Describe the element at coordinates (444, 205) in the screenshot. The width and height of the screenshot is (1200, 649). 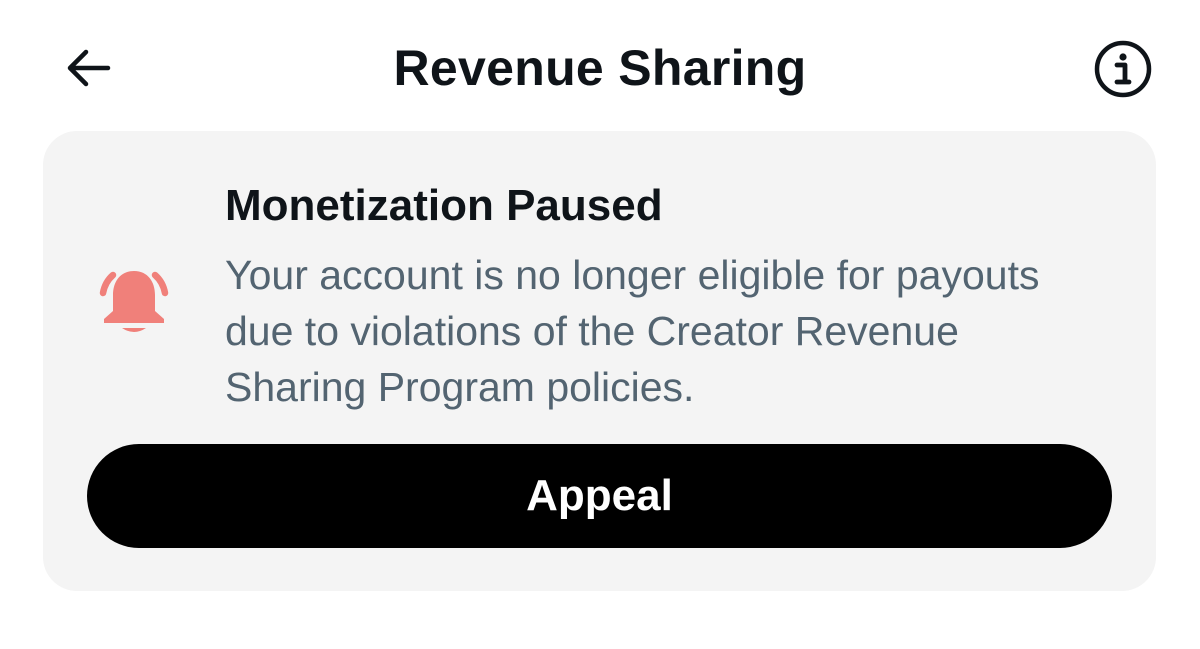
I see `notice-title: Monetization Paused` at that location.